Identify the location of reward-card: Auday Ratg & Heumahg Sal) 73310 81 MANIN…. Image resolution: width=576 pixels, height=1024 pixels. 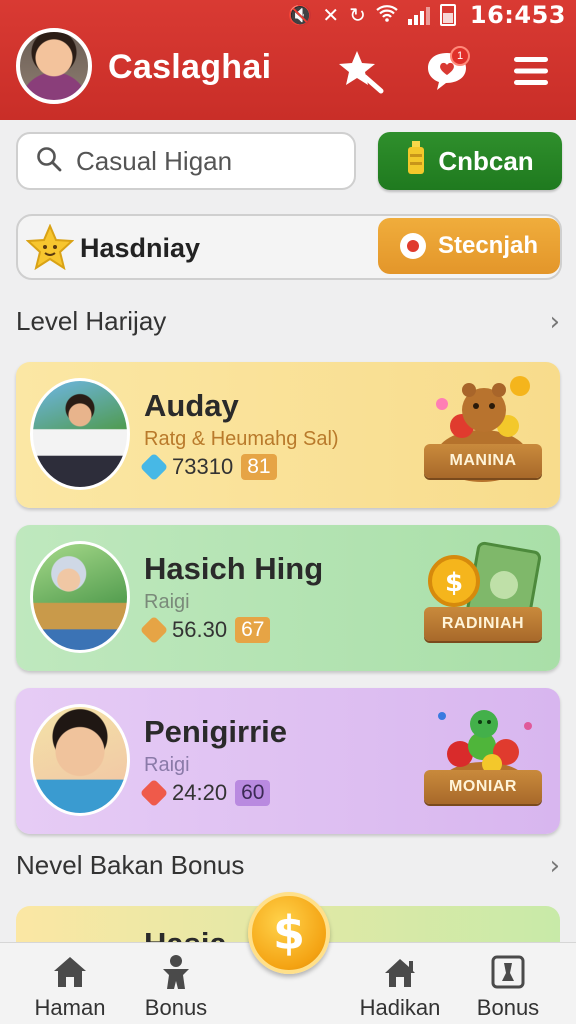
(288, 435).